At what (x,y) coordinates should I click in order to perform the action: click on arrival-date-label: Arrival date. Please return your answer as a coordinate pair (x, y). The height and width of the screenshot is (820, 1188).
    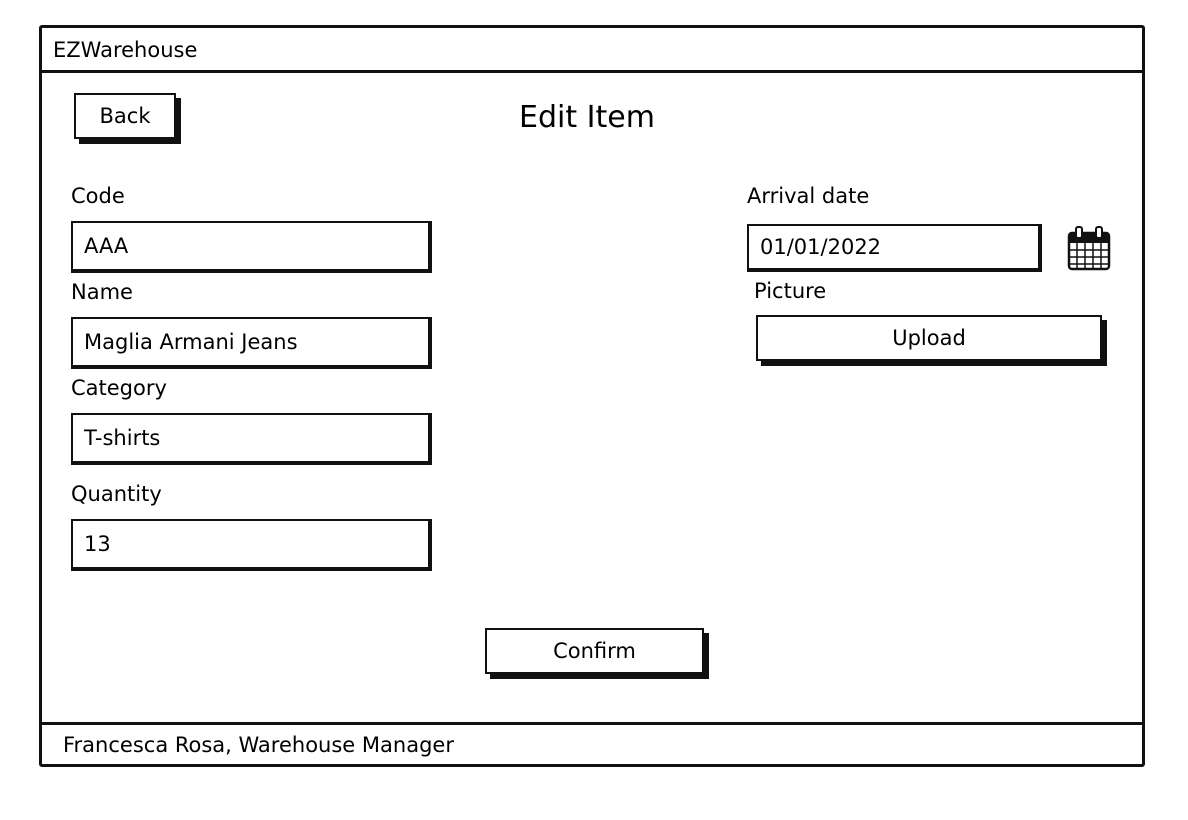
    Looking at the image, I should click on (808, 196).